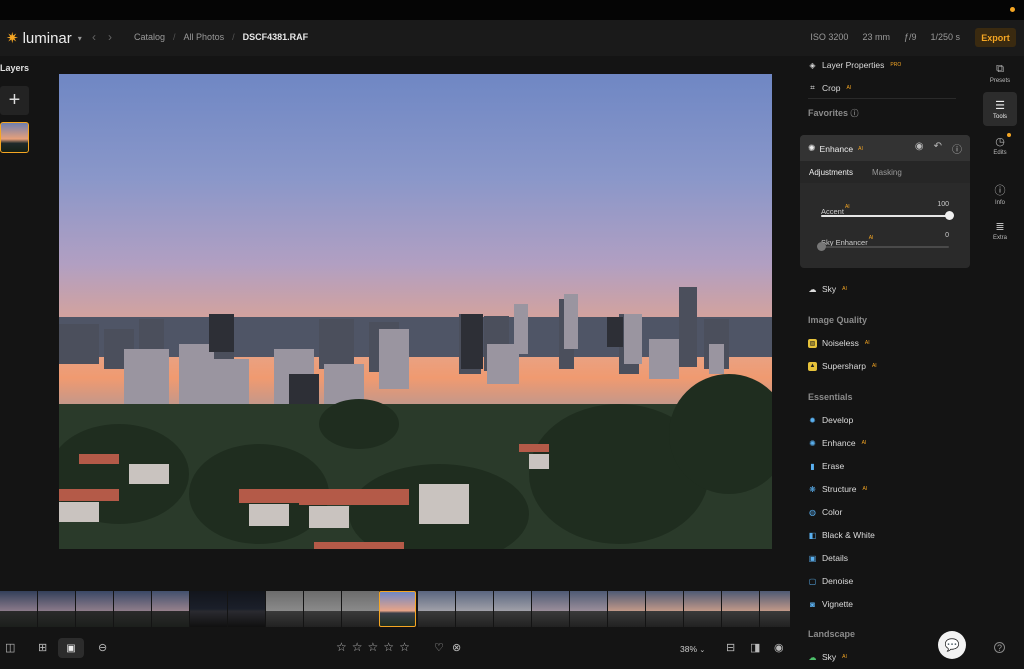 Image resolution: width=1024 pixels, height=669 pixels. I want to click on enhance-title-label: Enhance, so click(836, 148).